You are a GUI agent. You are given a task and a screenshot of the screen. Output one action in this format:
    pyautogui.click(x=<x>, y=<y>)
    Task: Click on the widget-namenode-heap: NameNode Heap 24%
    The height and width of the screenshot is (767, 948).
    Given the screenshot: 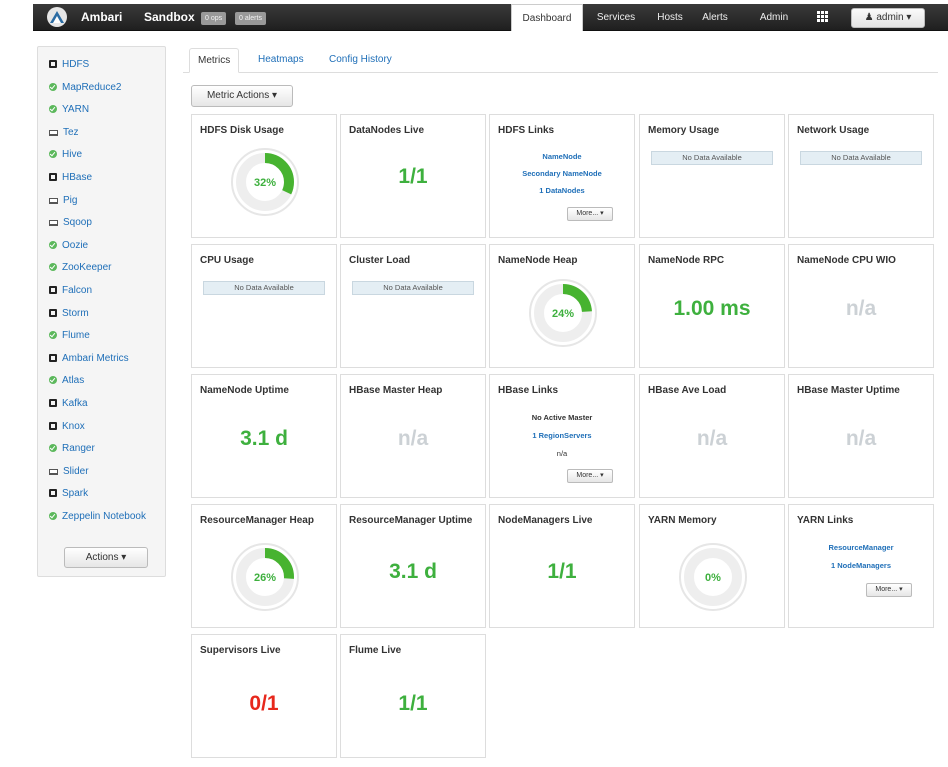 What is the action you would take?
    pyautogui.click(x=562, y=306)
    